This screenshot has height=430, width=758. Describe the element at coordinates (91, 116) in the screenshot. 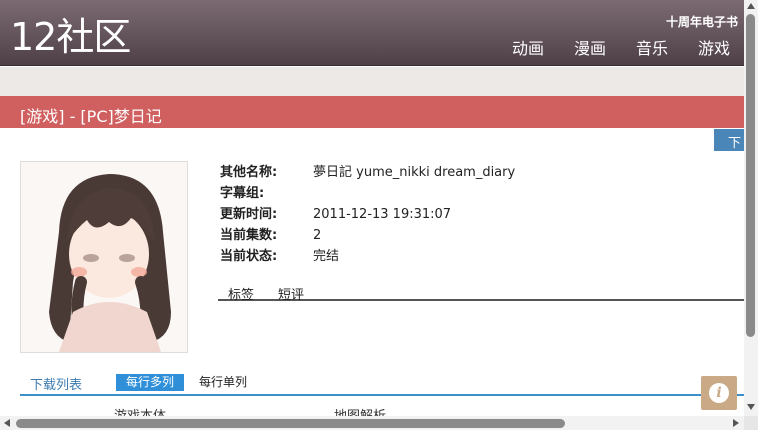

I see `page-title: [游戏] - [PC]梦日记` at that location.